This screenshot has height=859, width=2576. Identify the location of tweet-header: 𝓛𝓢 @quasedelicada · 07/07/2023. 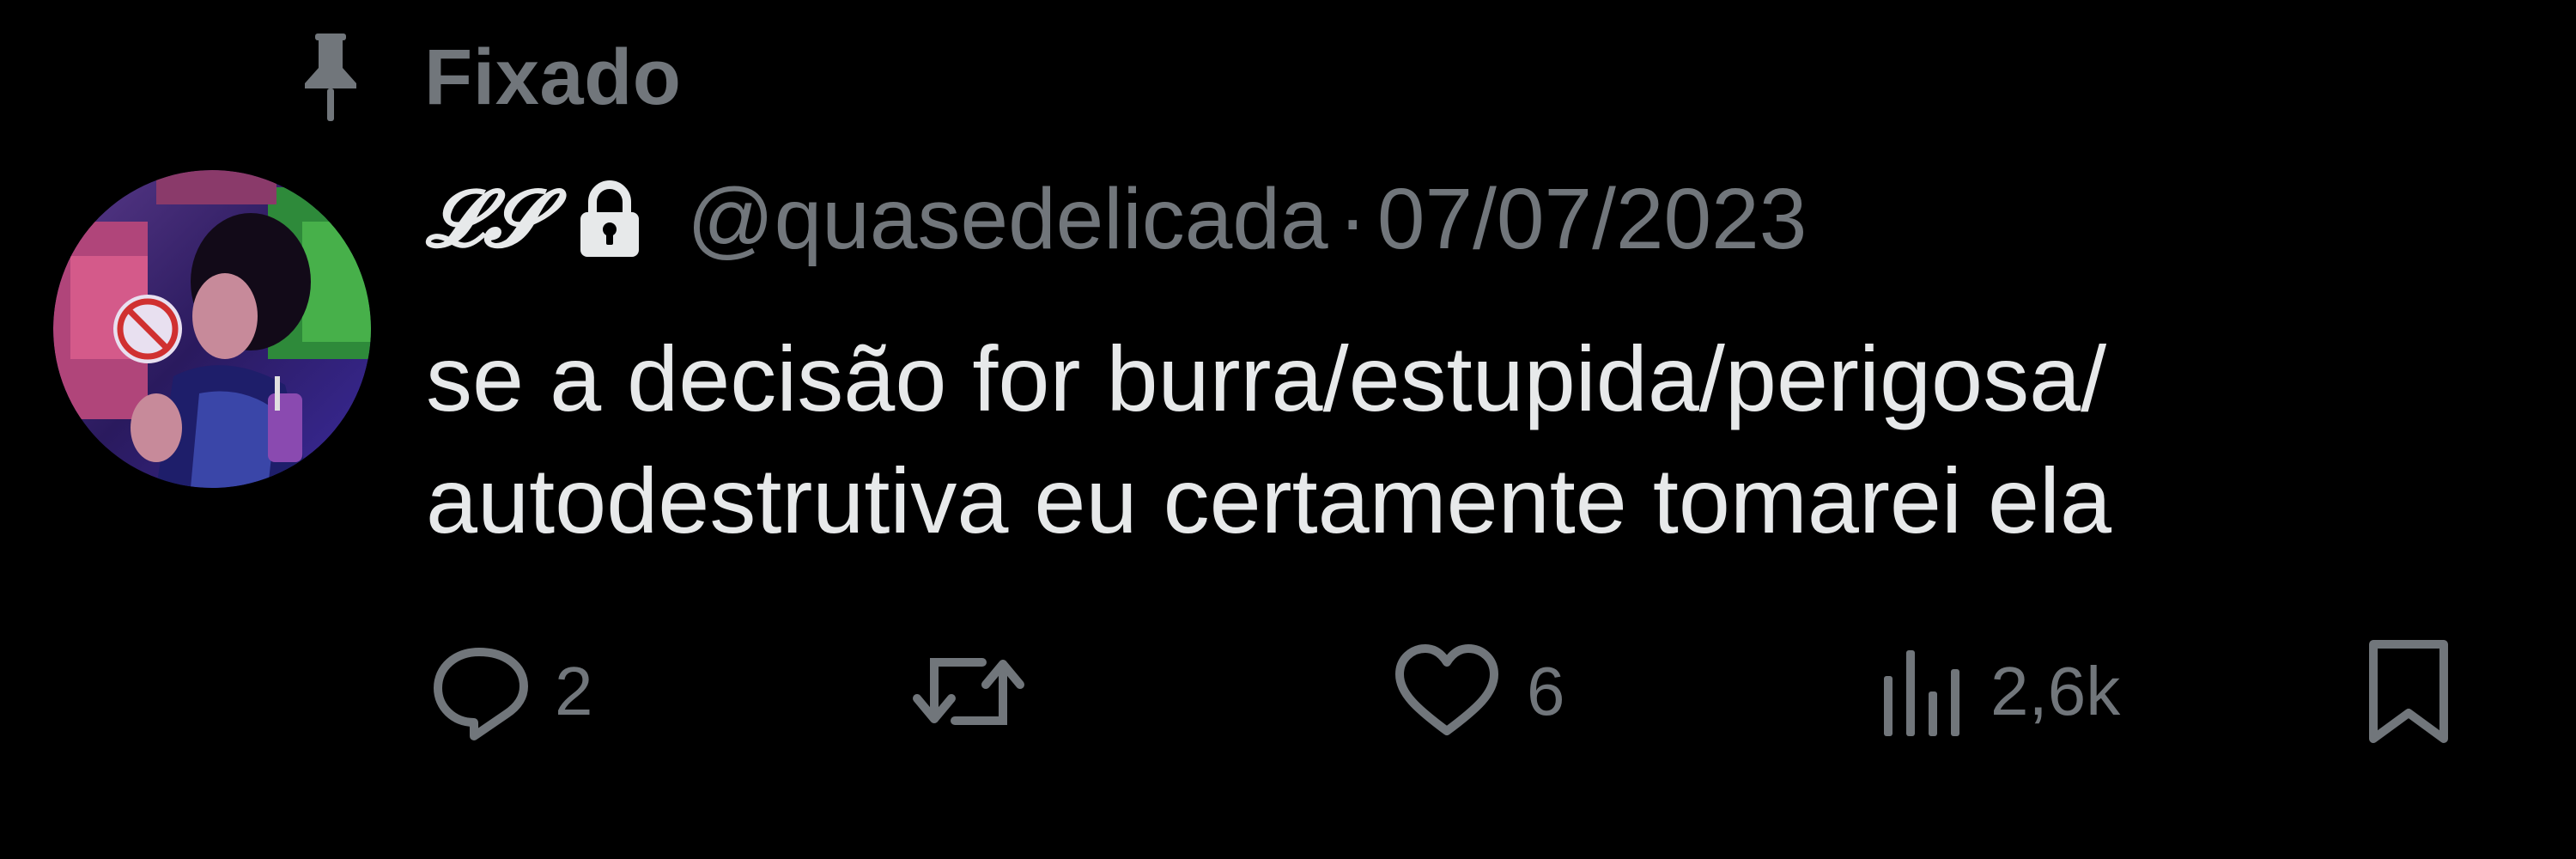
(1116, 219).